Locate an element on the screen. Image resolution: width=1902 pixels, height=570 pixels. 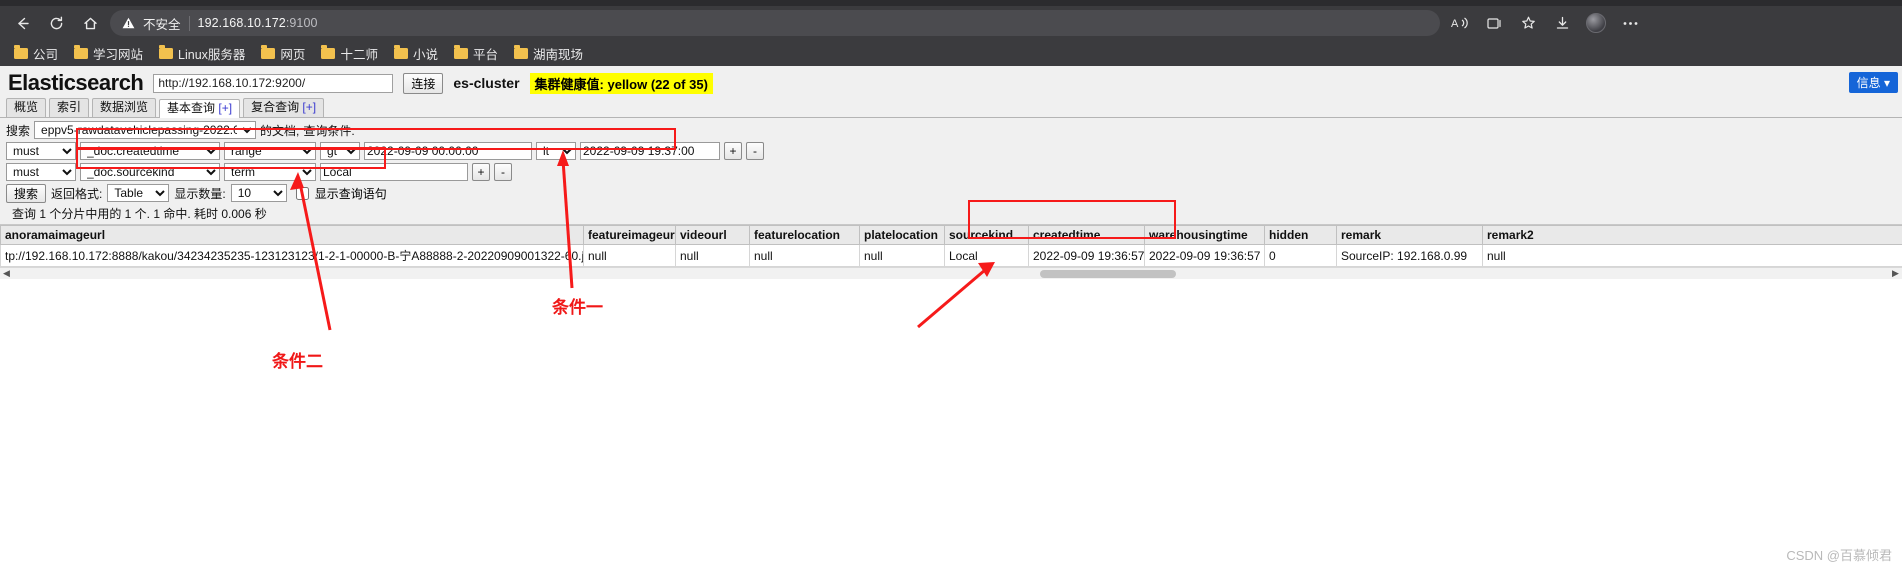
cluster-health-badge: 集群健康值: yellow (22 of 35) is located at coordinates (621, 83).